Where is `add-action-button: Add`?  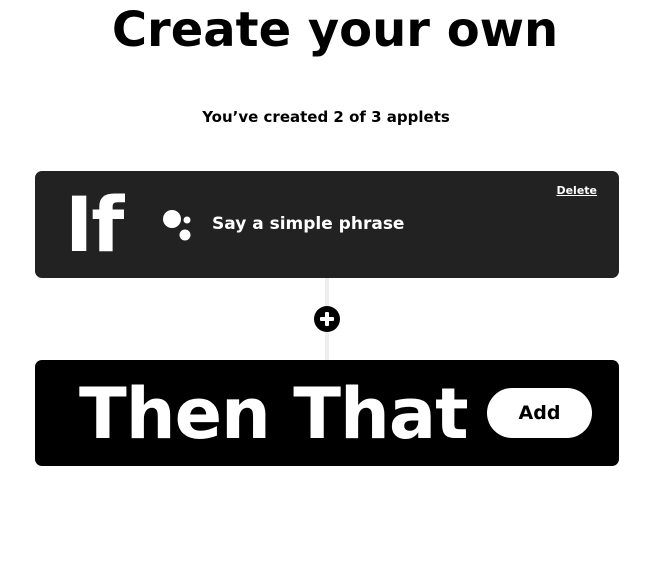 add-action-button: Add is located at coordinates (539, 413).